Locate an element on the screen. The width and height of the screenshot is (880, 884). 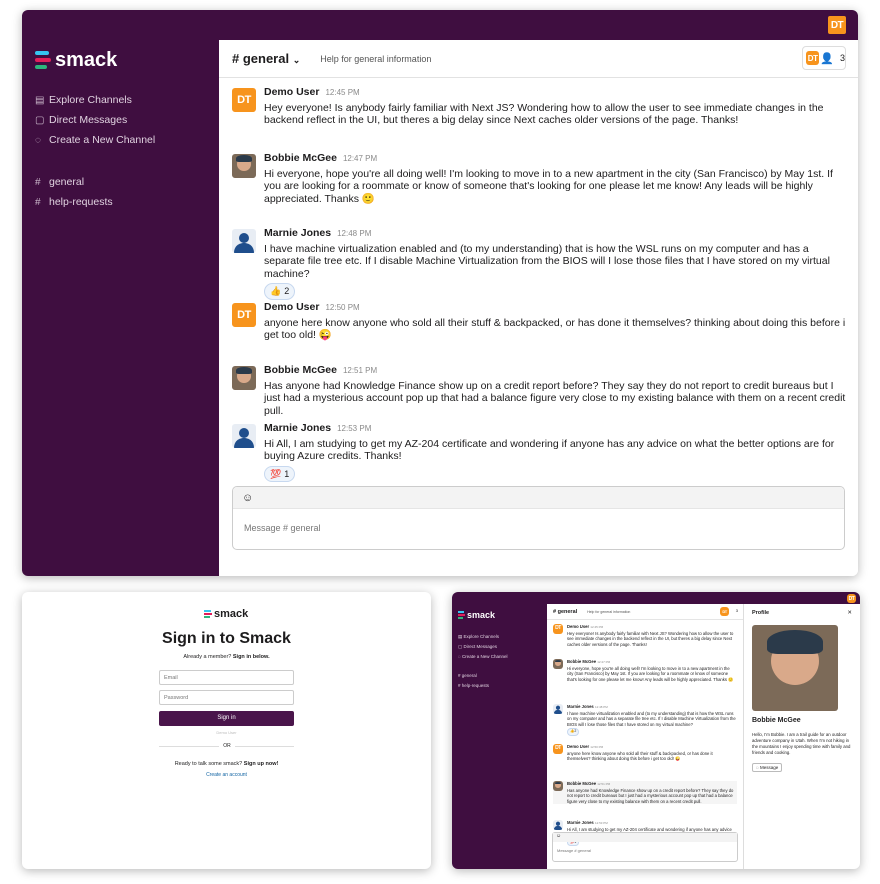
channel-title: # general ⌄ is located at coordinates (266, 58).